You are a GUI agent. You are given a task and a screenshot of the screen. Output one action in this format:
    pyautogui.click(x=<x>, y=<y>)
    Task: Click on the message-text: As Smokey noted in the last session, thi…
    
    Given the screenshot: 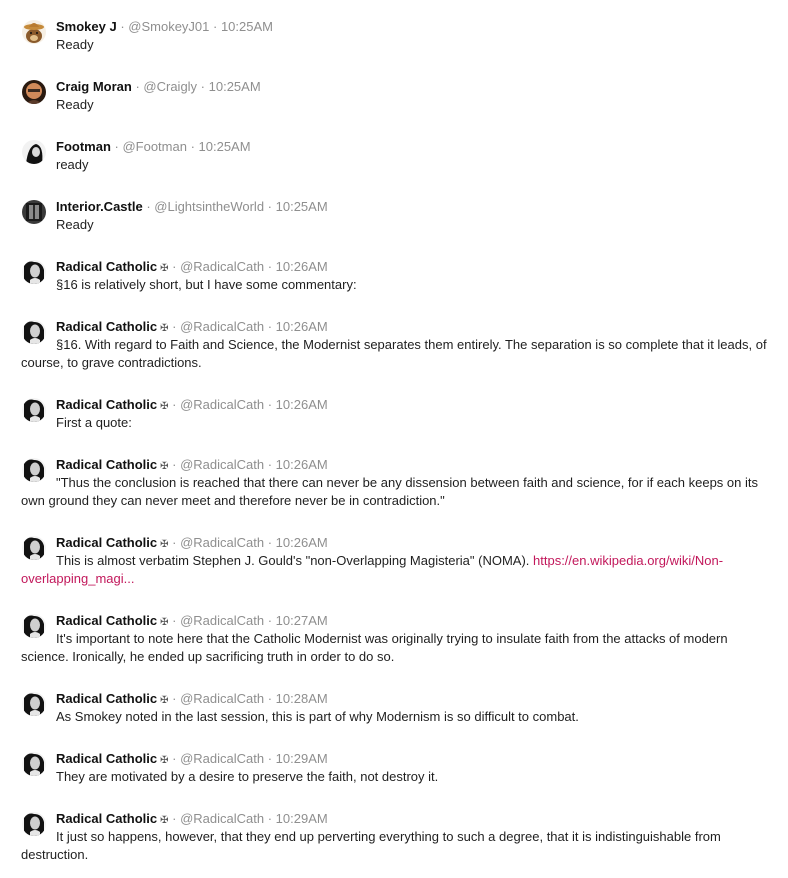 What is the action you would take?
    pyautogui.click(x=317, y=716)
    